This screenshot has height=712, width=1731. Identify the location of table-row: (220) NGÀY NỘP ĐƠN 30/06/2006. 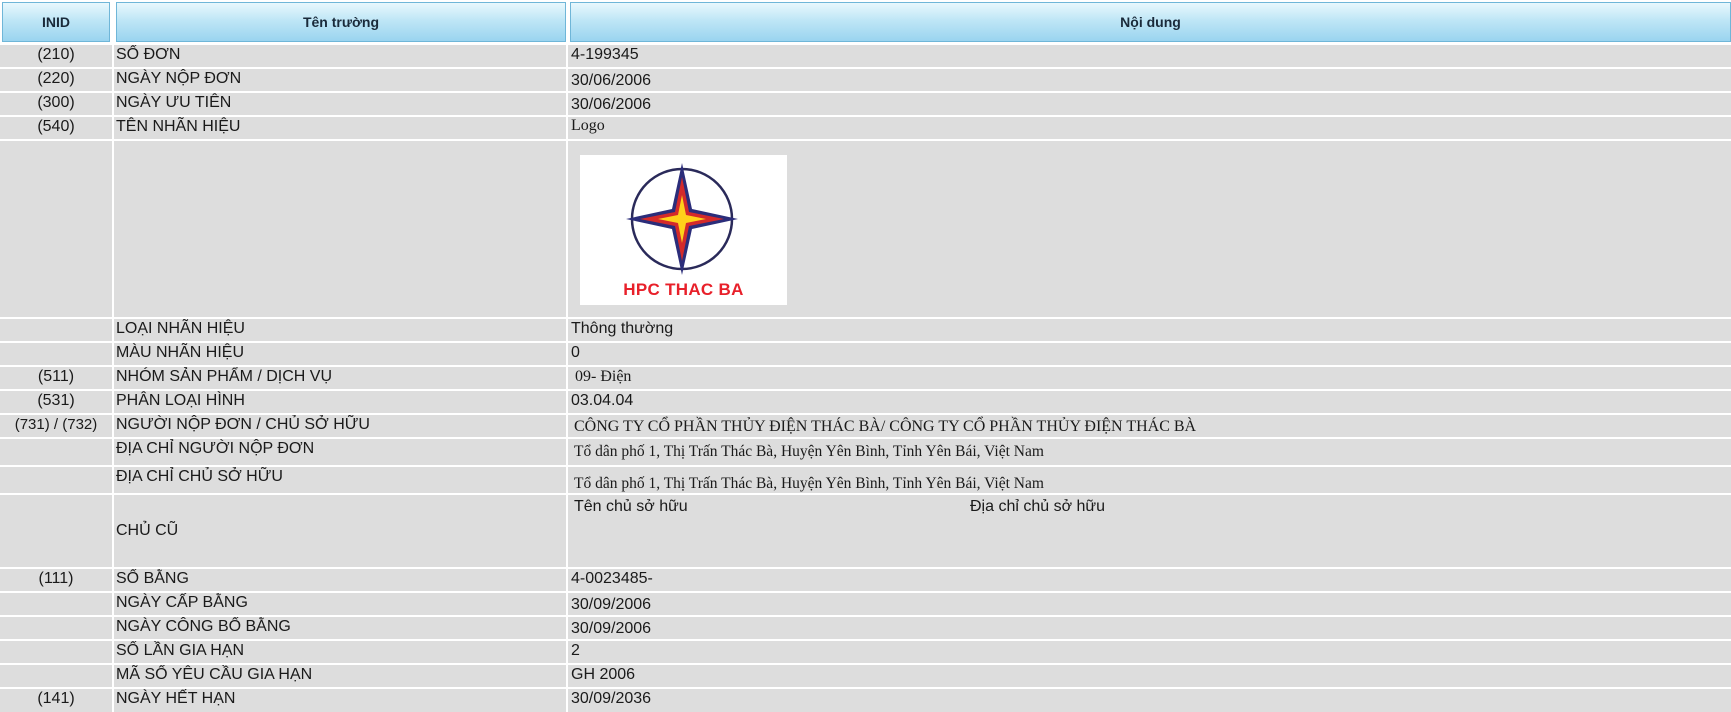
(865, 80).